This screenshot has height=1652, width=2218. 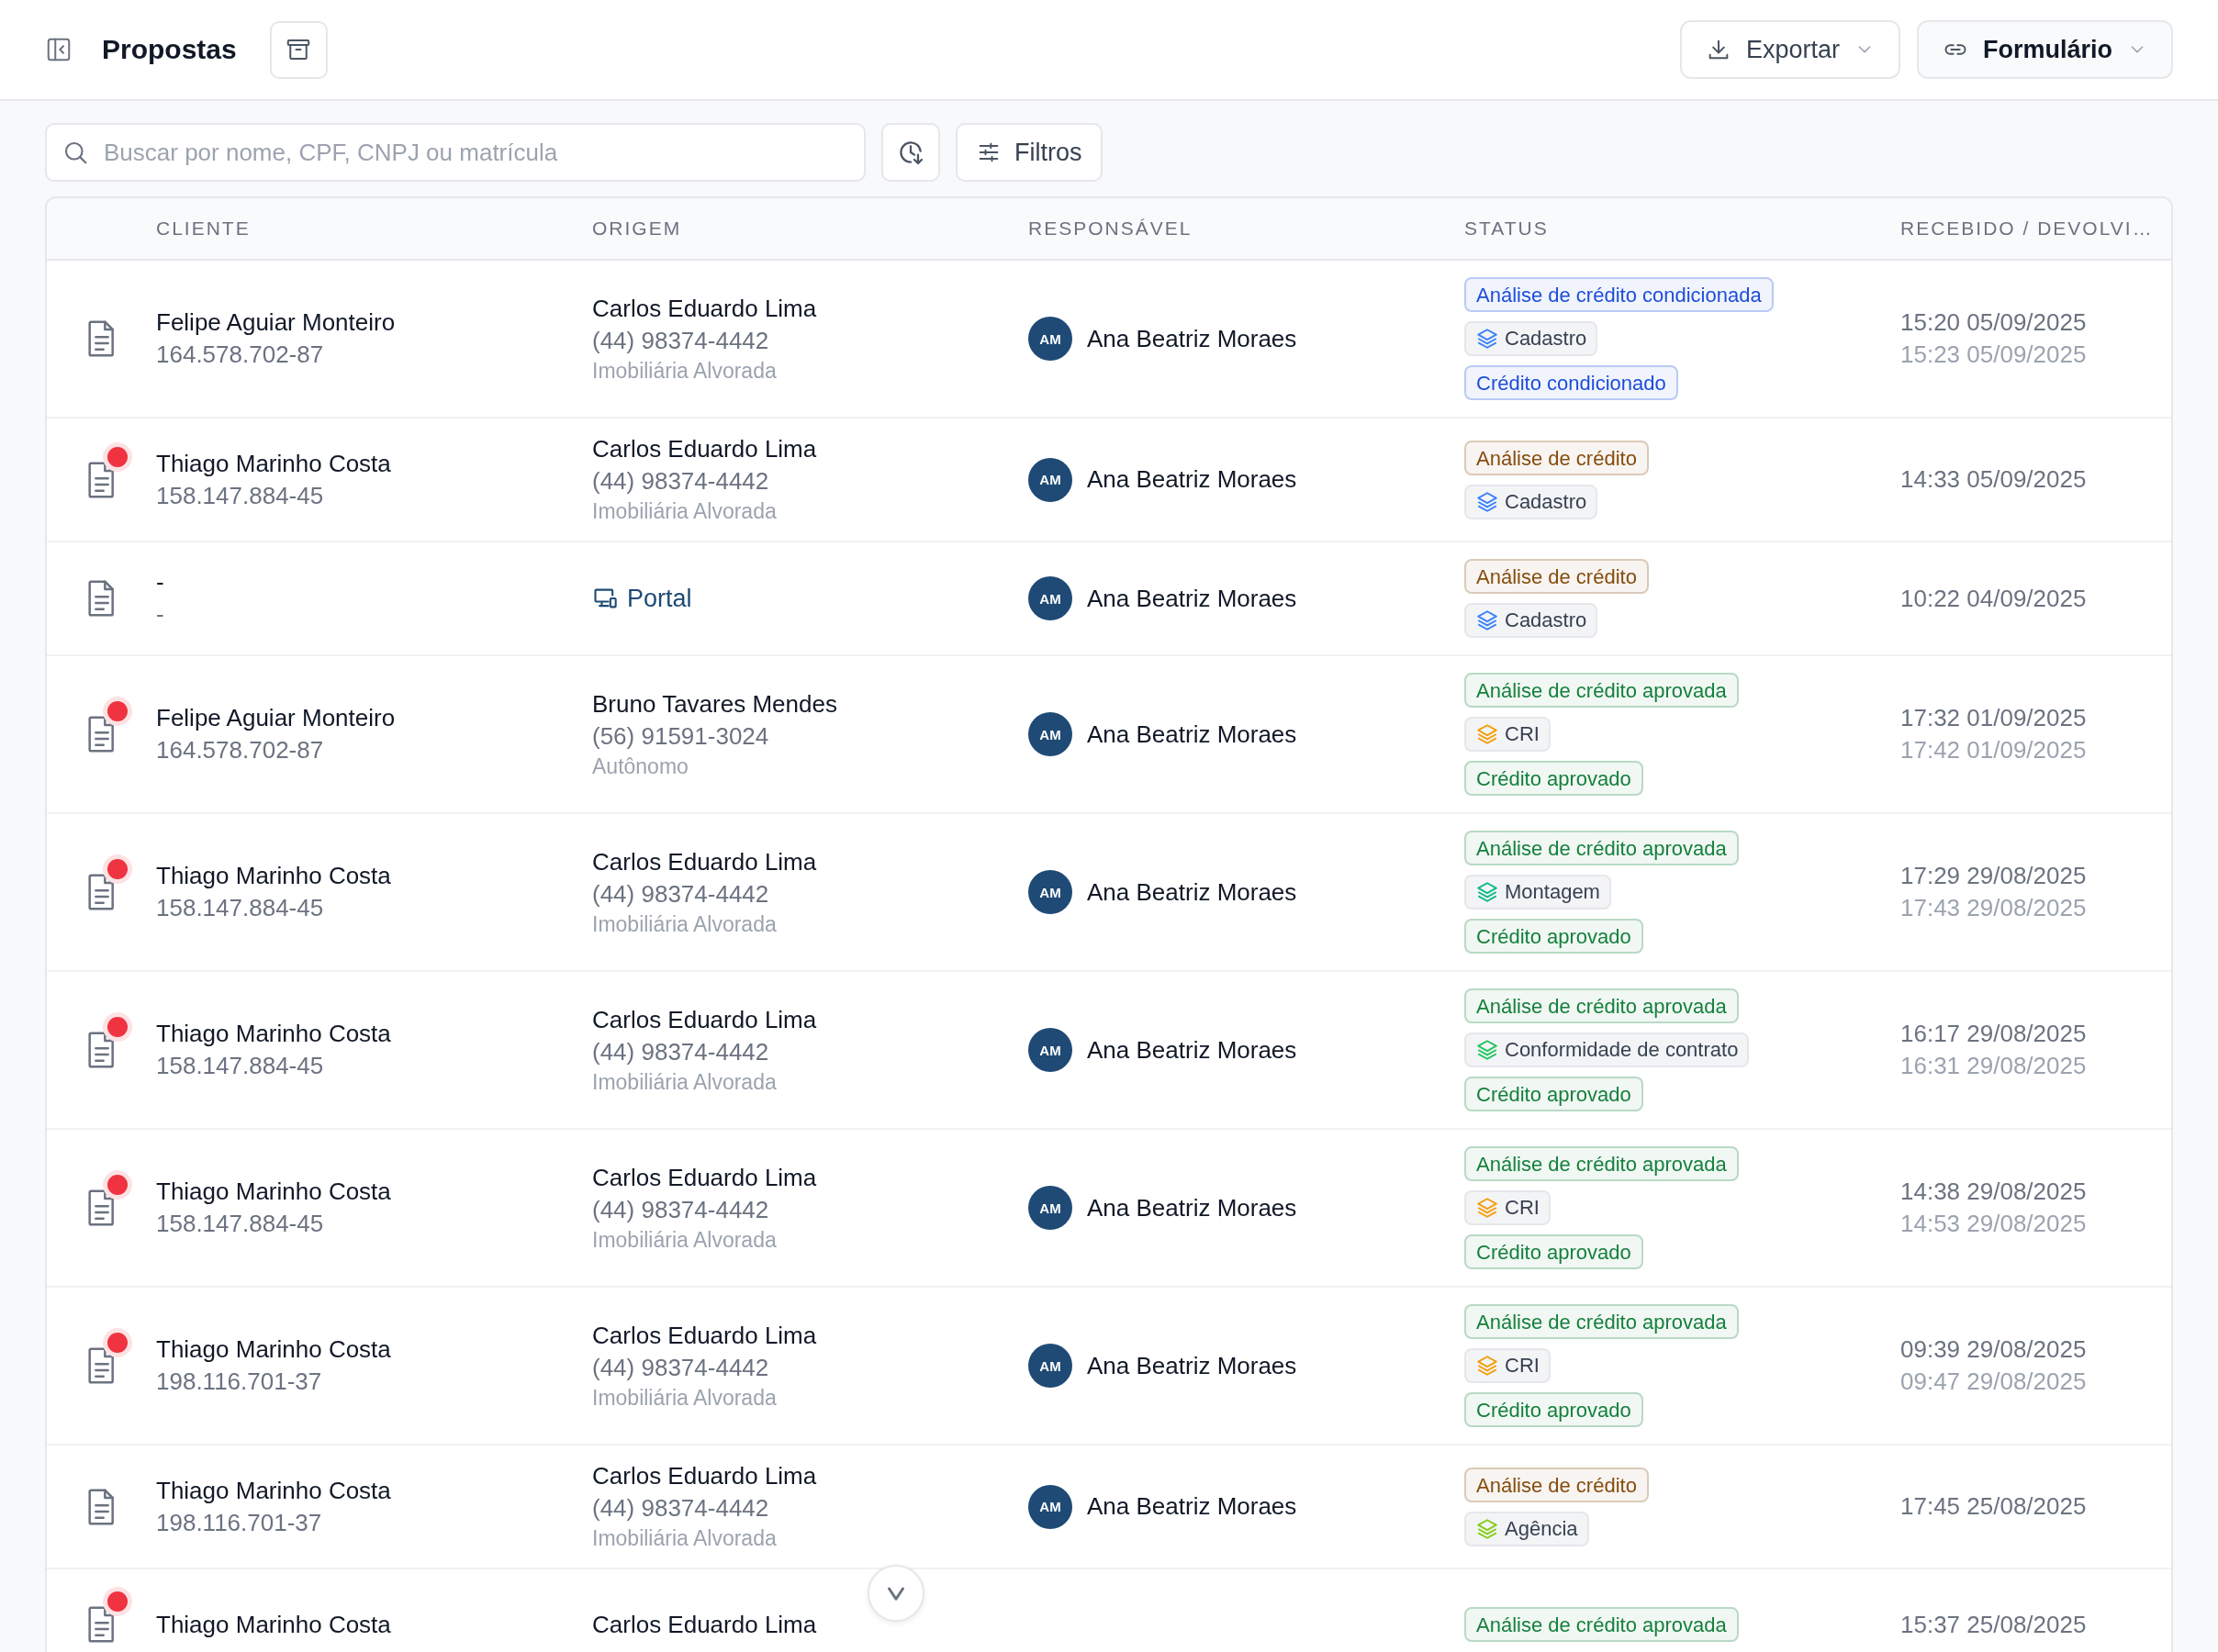 I want to click on received-time: 14:33 05/09/2025, so click(x=1994, y=479).